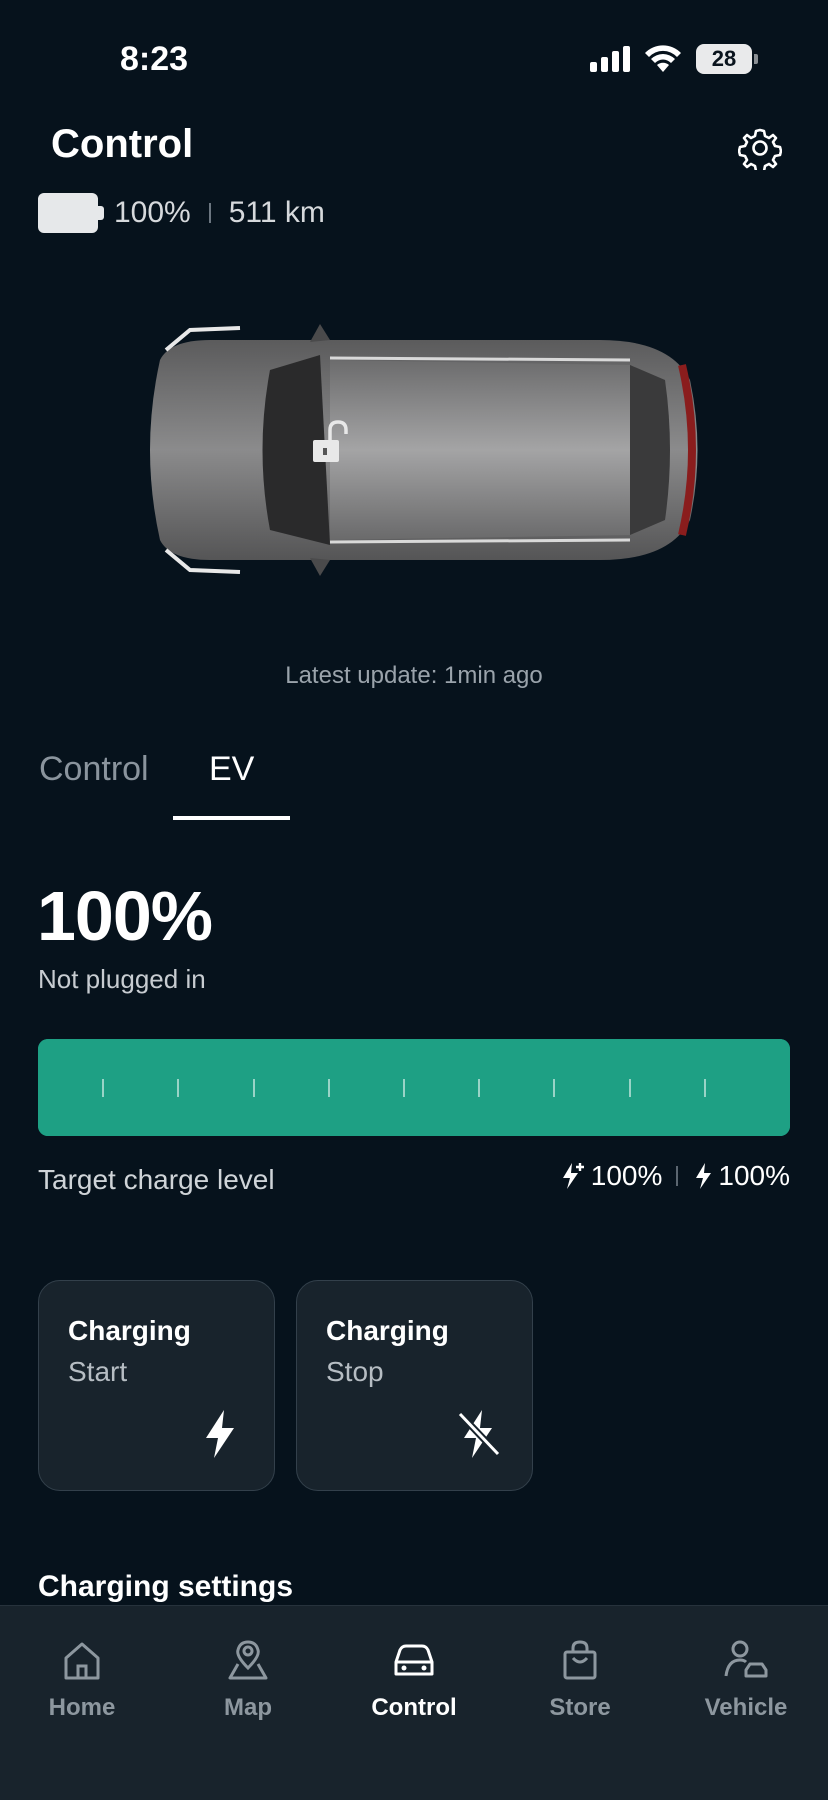 The width and height of the screenshot is (828, 1800). What do you see at coordinates (248, 1660) in the screenshot?
I see `map-pin-icon` at bounding box center [248, 1660].